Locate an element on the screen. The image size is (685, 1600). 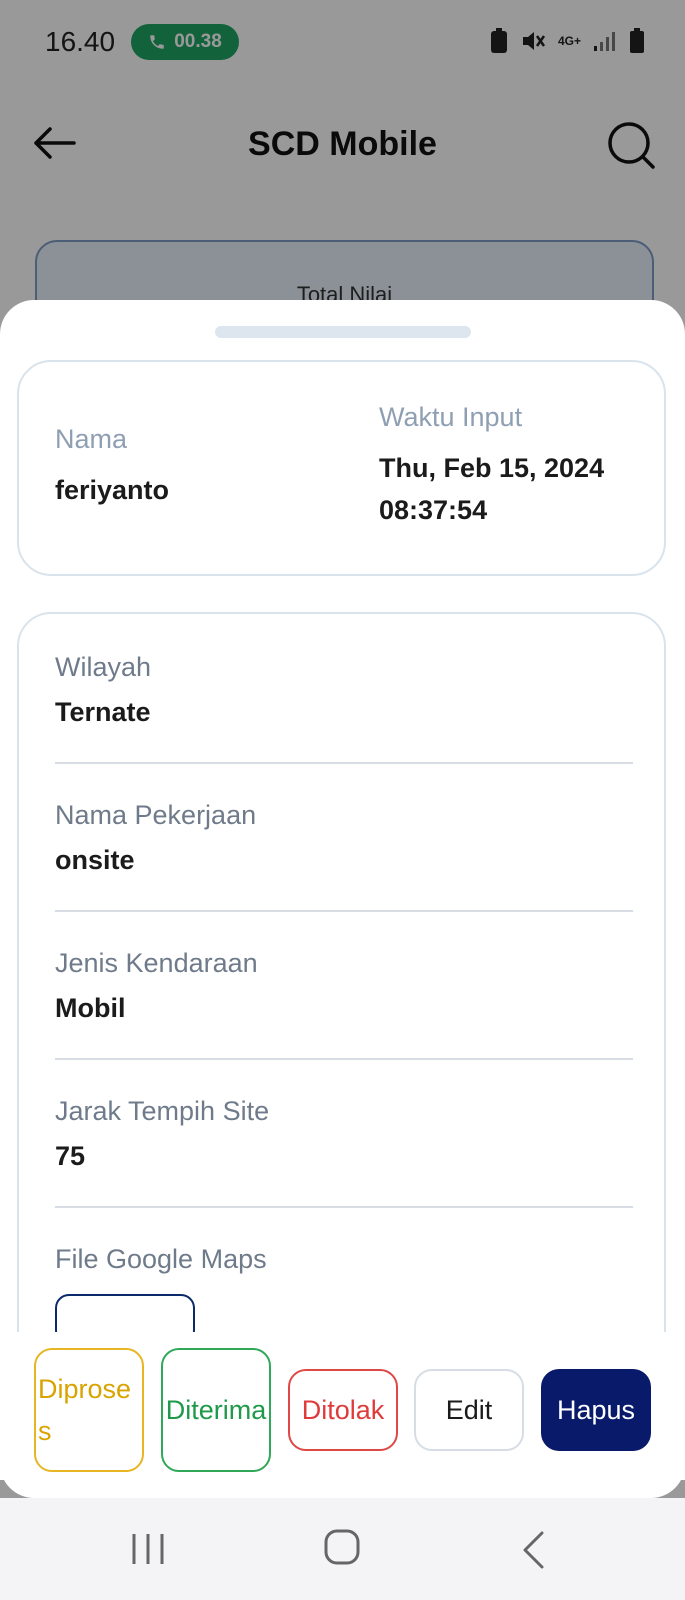
ditolak-label: Ditolak is located at coordinates (343, 1409).